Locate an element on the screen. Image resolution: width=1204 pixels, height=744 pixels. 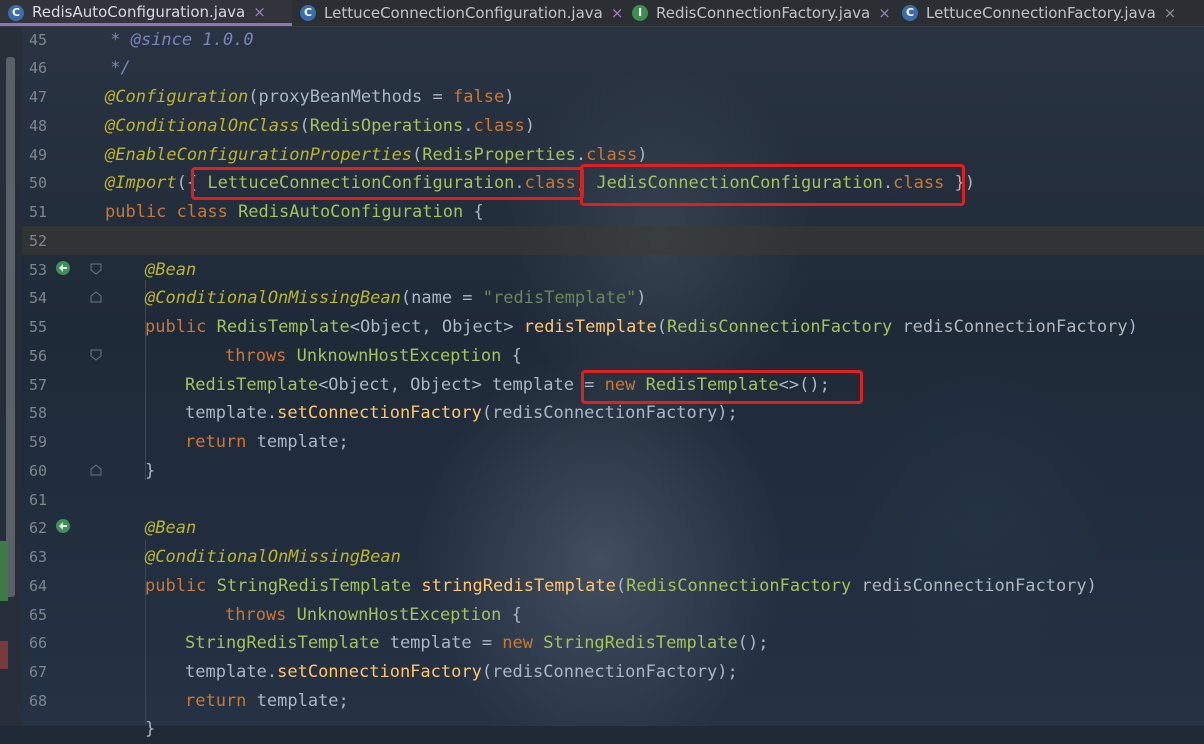
line-number: 49 is located at coordinates (37, 155).